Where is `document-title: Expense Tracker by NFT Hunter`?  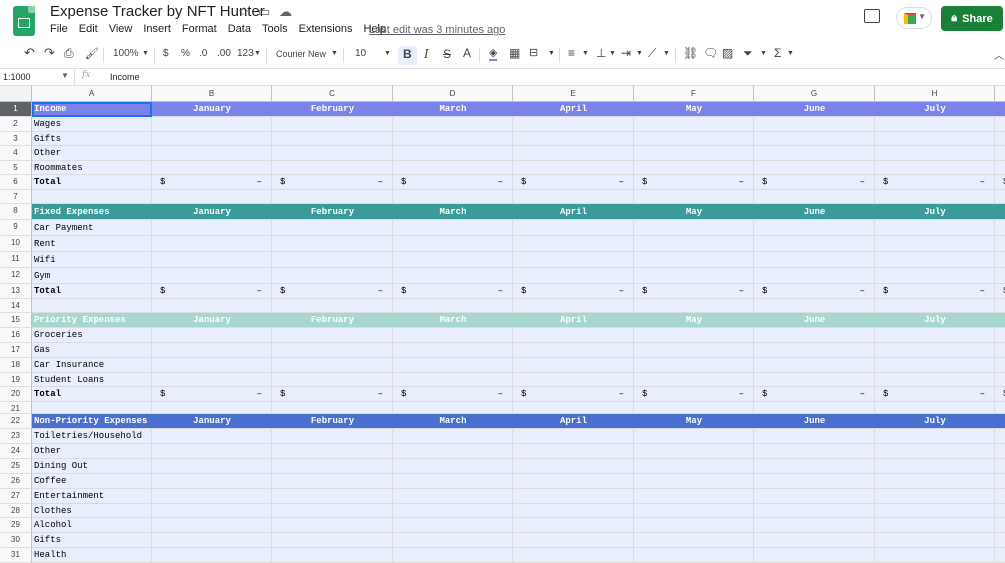
document-title: Expense Tracker by NFT Hunter is located at coordinates (157, 11).